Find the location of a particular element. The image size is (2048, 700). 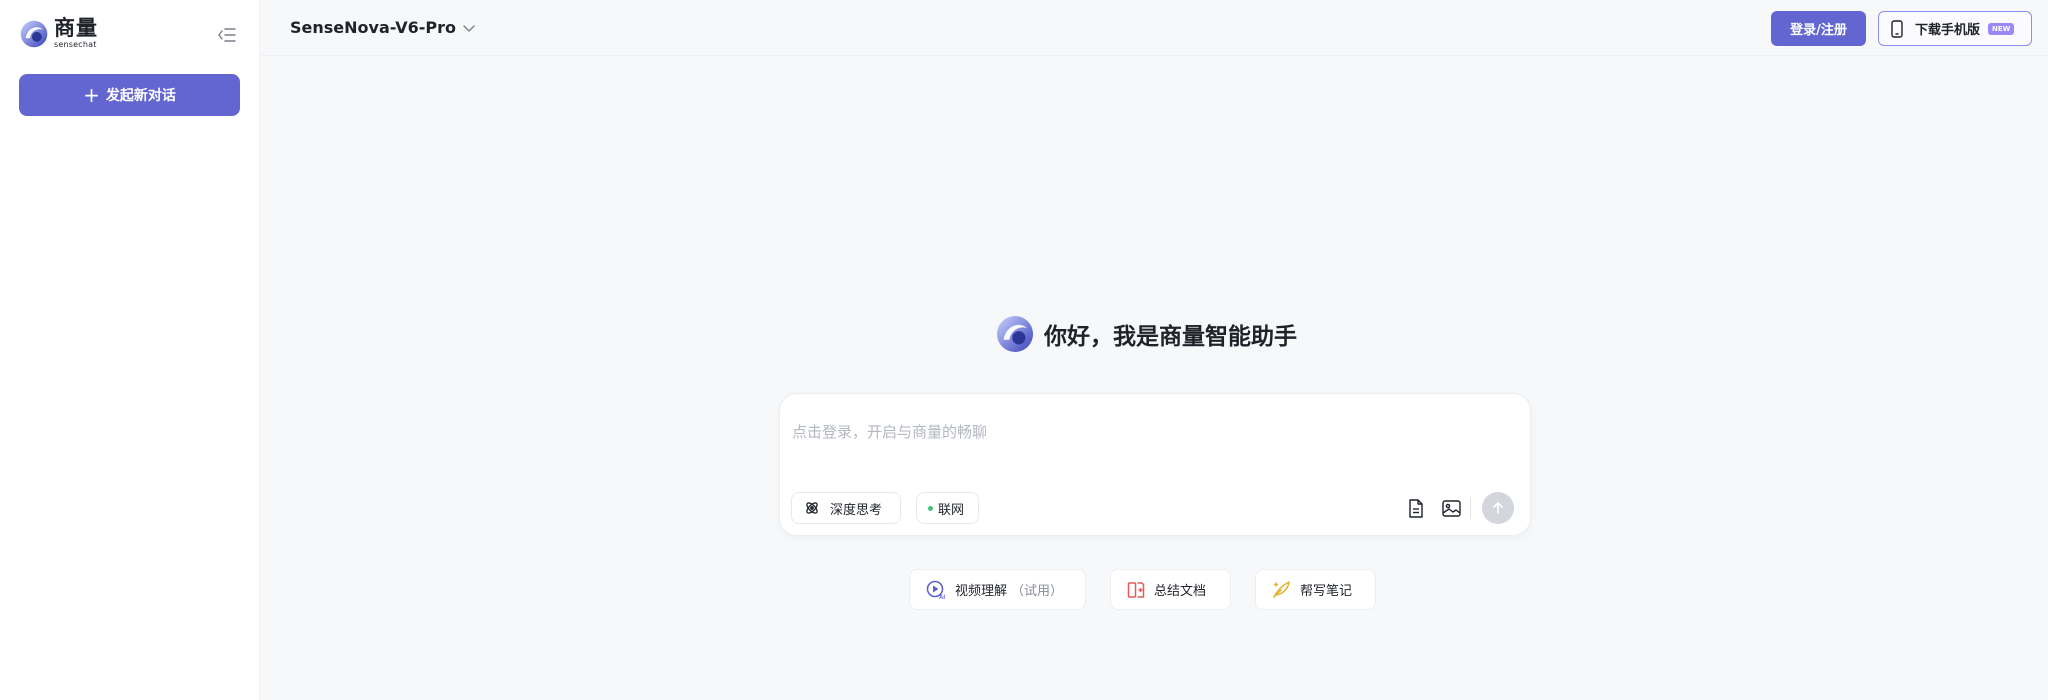

deep-think-toggle: 深度思考 is located at coordinates (846, 508).